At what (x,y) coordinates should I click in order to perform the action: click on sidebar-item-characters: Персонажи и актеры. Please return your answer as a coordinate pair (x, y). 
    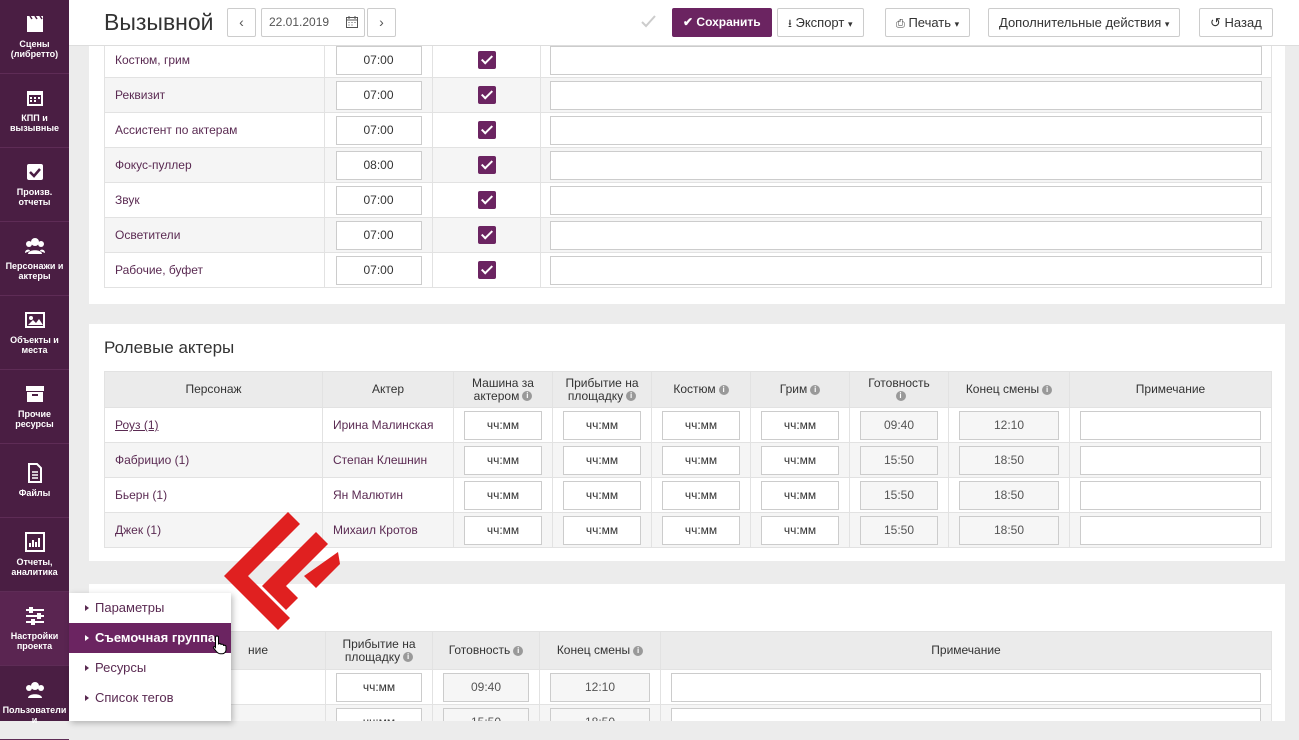
    Looking at the image, I should click on (34, 259).